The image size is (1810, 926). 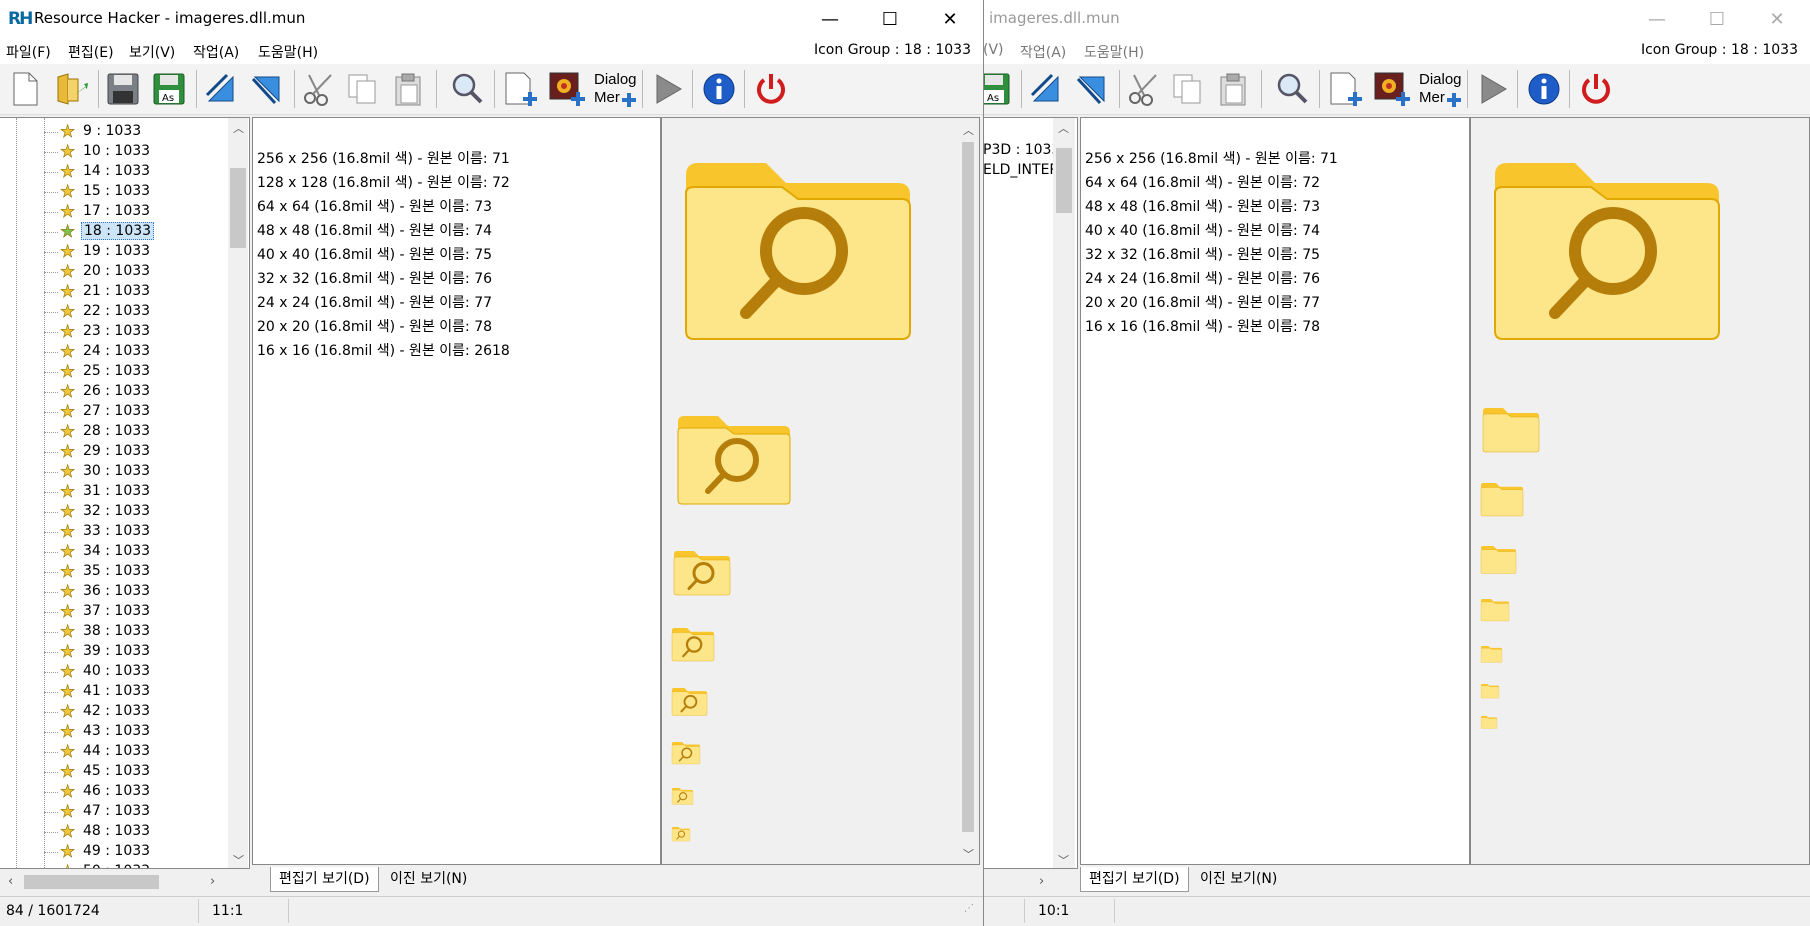 What do you see at coordinates (409, 89) in the screenshot?
I see `paste-button` at bounding box center [409, 89].